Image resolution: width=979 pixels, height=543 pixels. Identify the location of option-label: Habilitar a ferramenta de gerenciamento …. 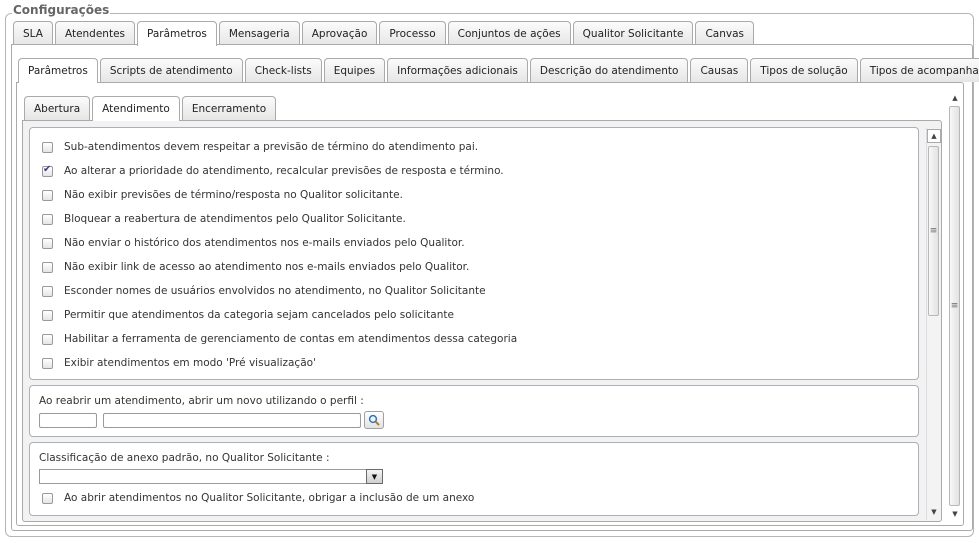
(291, 339).